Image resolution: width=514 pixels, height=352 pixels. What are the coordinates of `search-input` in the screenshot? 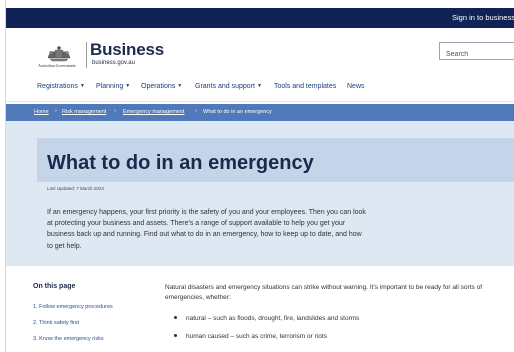 It's located at (477, 54).